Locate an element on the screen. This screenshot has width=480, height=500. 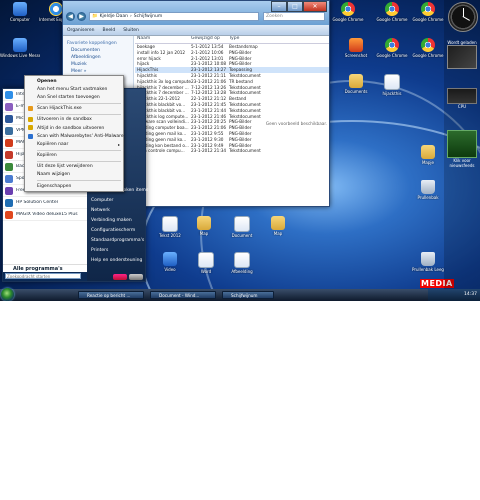
breadcrumb-item: Kjeldje Daan is located at coordinates (114, 16).